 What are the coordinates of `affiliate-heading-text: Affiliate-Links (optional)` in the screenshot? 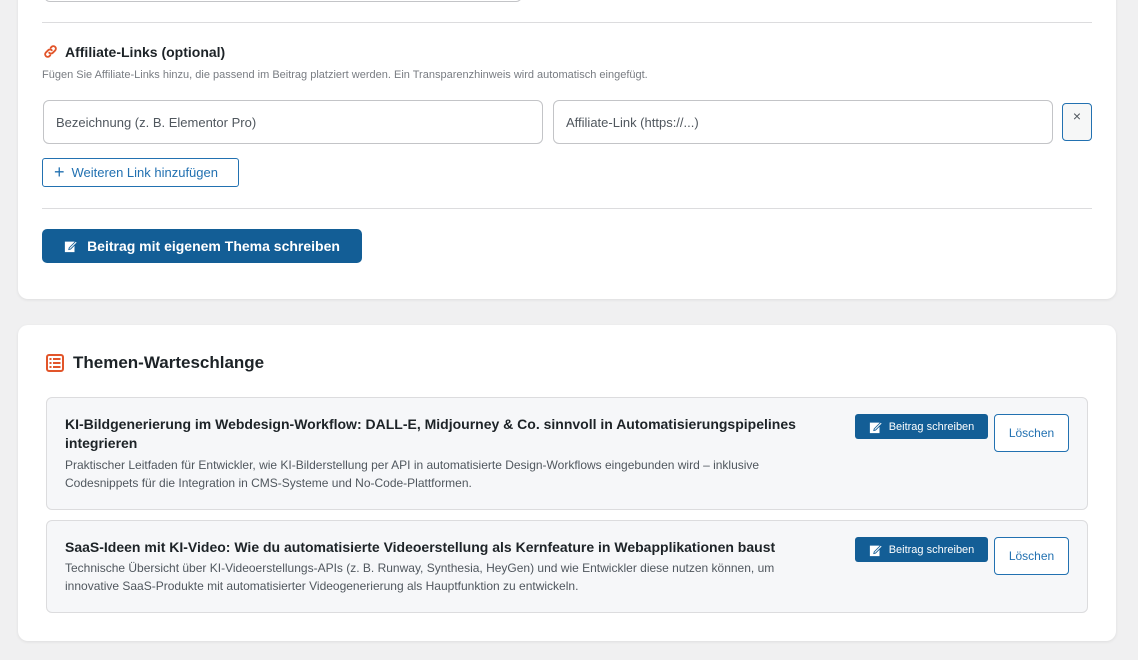 It's located at (145, 51).